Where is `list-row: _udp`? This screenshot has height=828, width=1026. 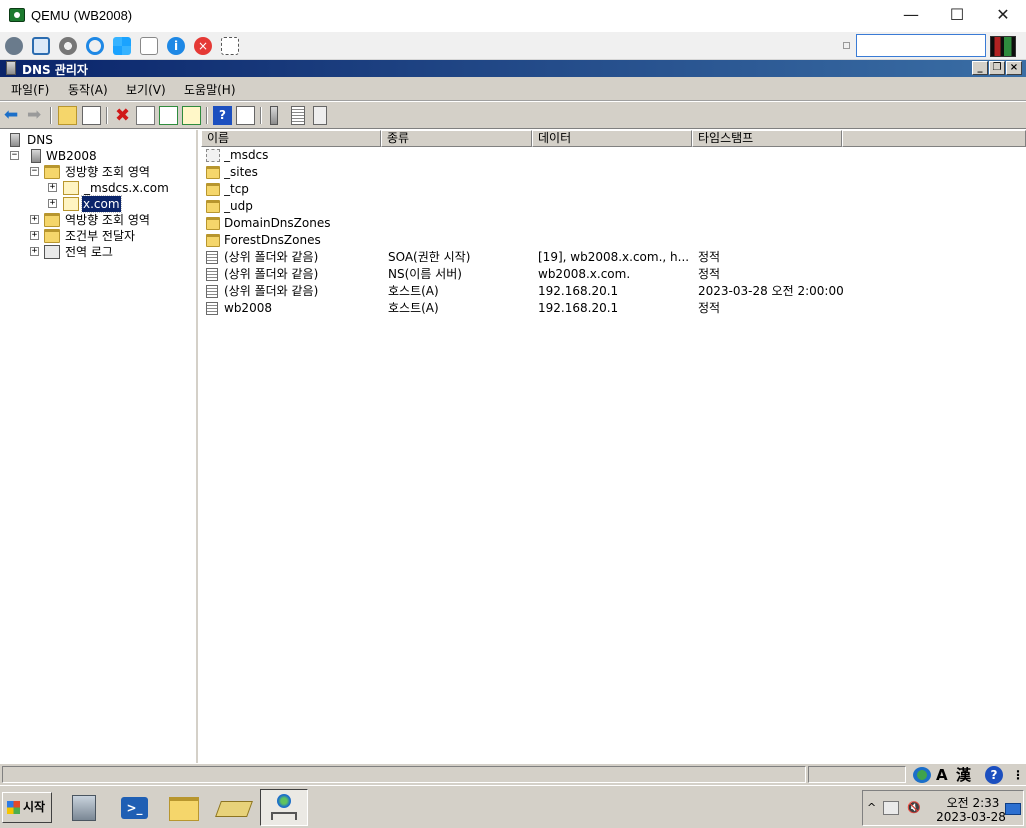
list-row: _udp is located at coordinates (613, 206).